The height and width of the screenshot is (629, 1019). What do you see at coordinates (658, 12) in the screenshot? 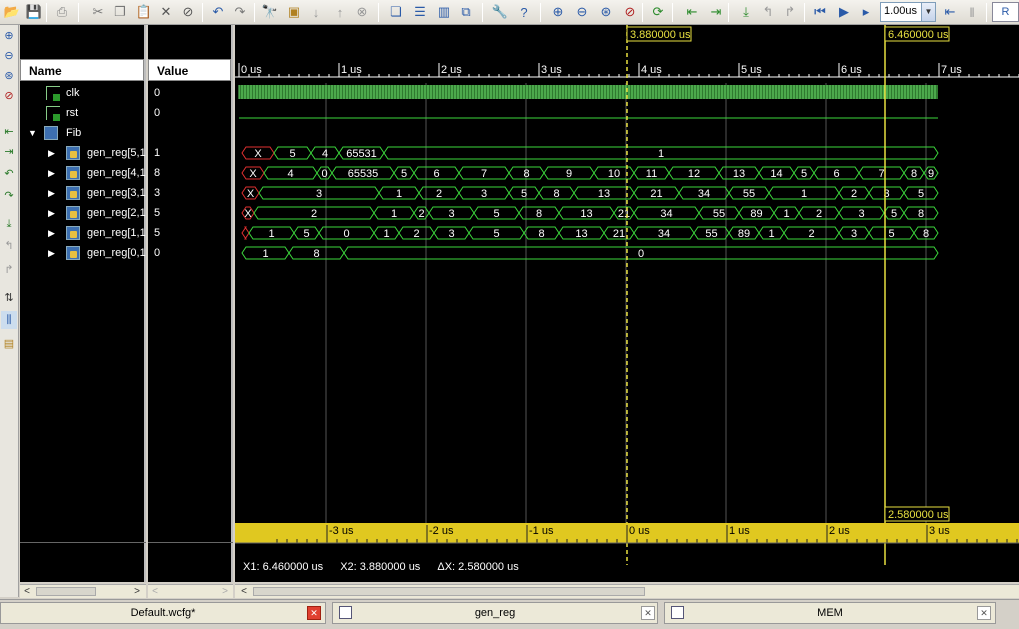
I see `refresh-icon: ⟳` at bounding box center [658, 12].